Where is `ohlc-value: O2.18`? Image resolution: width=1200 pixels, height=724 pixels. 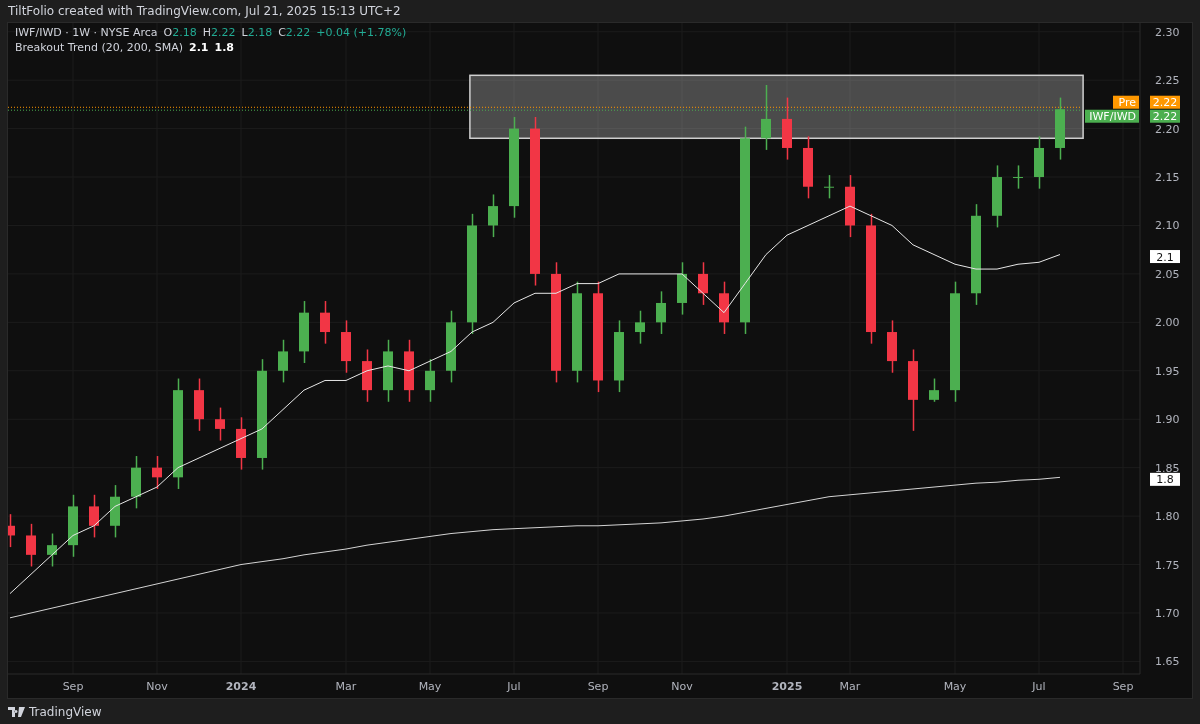 ohlc-value: O2.18 is located at coordinates (180, 33).